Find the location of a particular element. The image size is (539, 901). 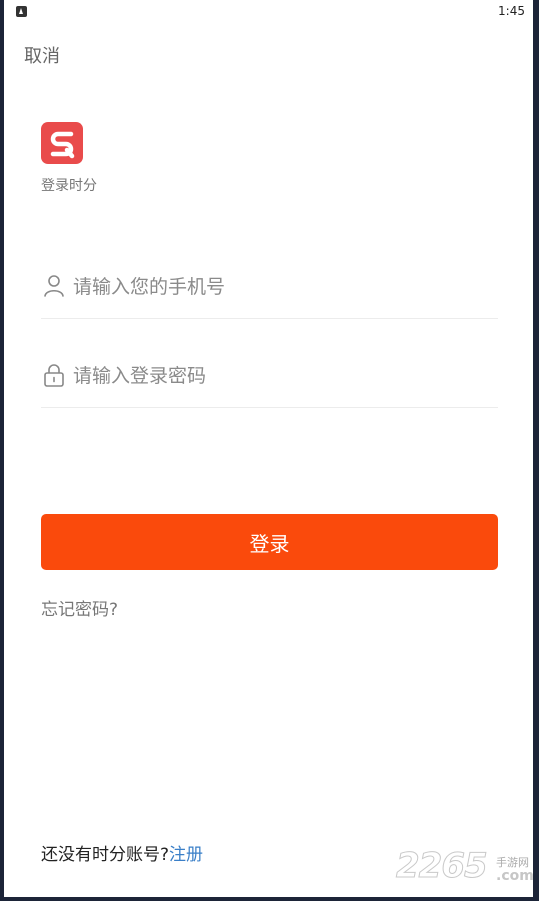

phone-field is located at coordinates (269, 288).